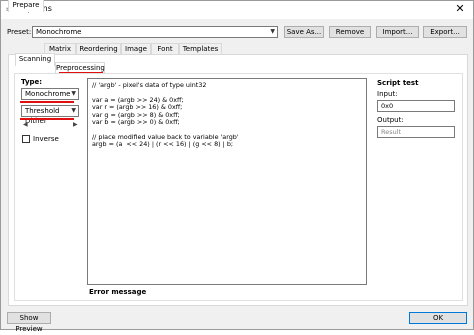  Describe the element at coordinates (398, 83) in the screenshot. I see `script-test-title: Script test` at that location.